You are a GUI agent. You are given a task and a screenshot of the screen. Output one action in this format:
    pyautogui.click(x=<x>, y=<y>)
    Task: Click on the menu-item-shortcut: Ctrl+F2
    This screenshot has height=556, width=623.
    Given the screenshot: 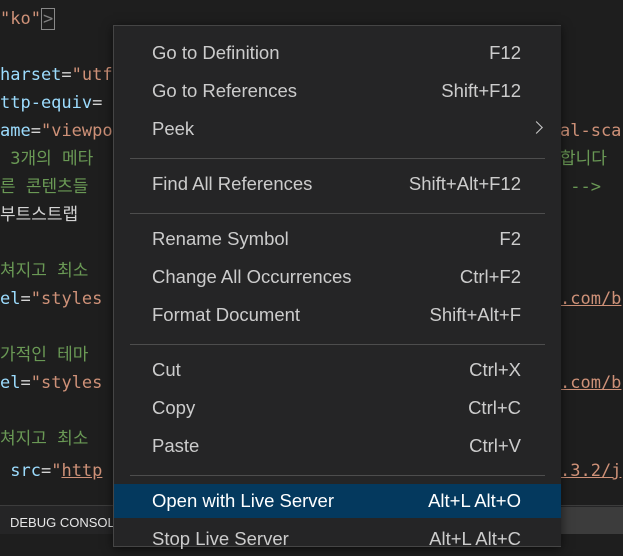 What is the action you would take?
    pyautogui.click(x=490, y=276)
    